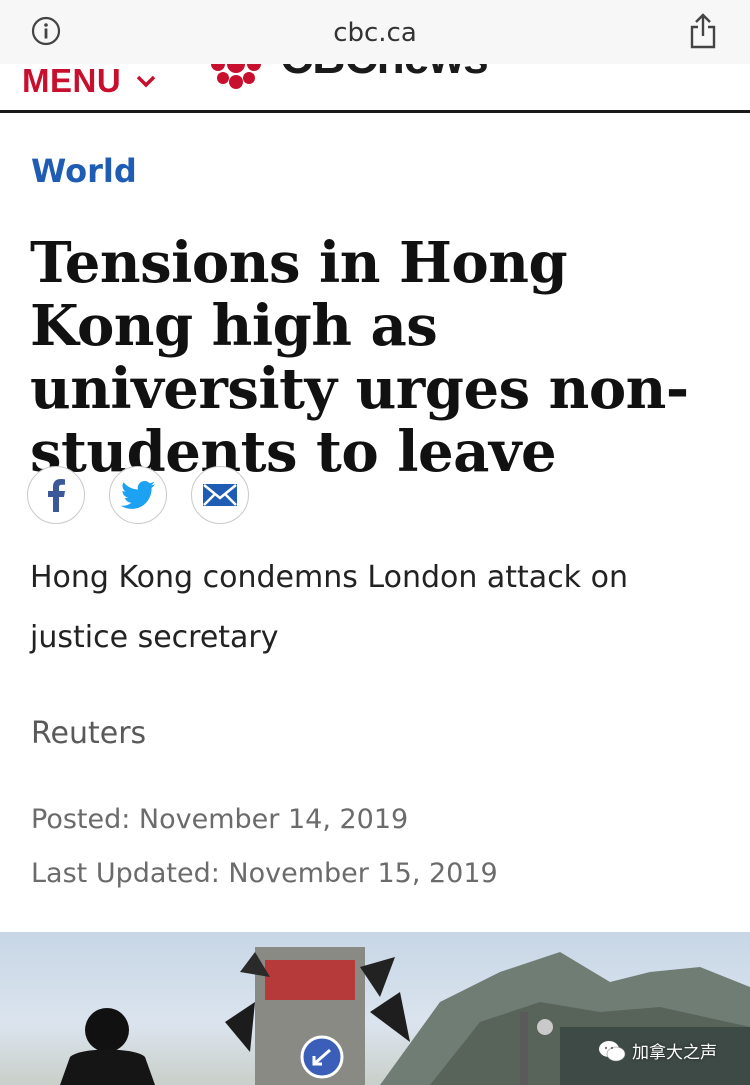 Image resolution: width=750 pixels, height=1085 pixels. What do you see at coordinates (84, 171) in the screenshot?
I see `section-link: World` at bounding box center [84, 171].